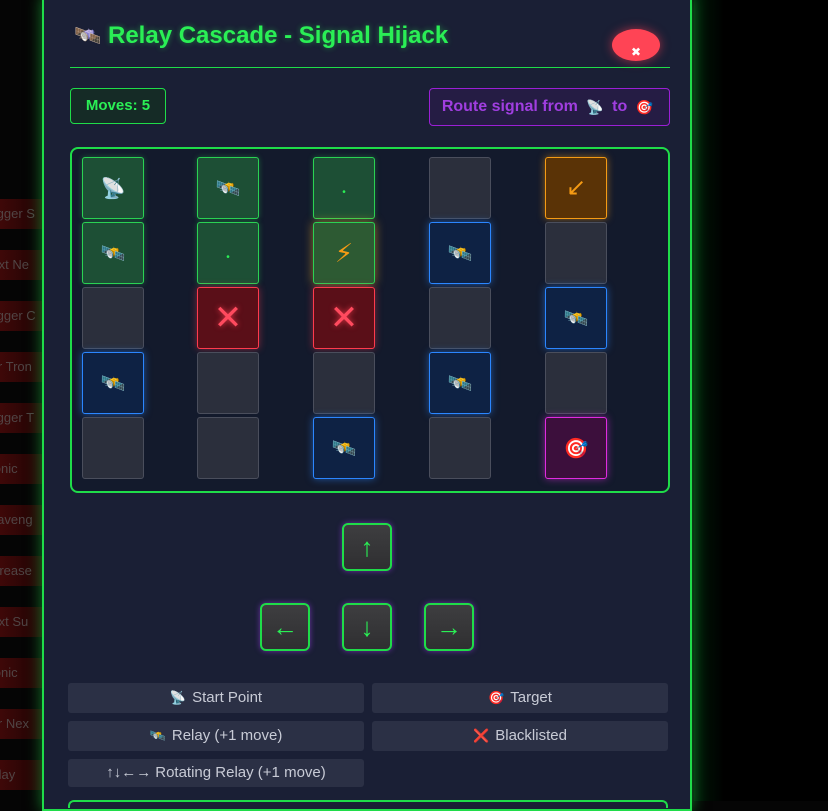 This screenshot has height=811, width=828. I want to click on path-cell: 📡, so click(113, 188).